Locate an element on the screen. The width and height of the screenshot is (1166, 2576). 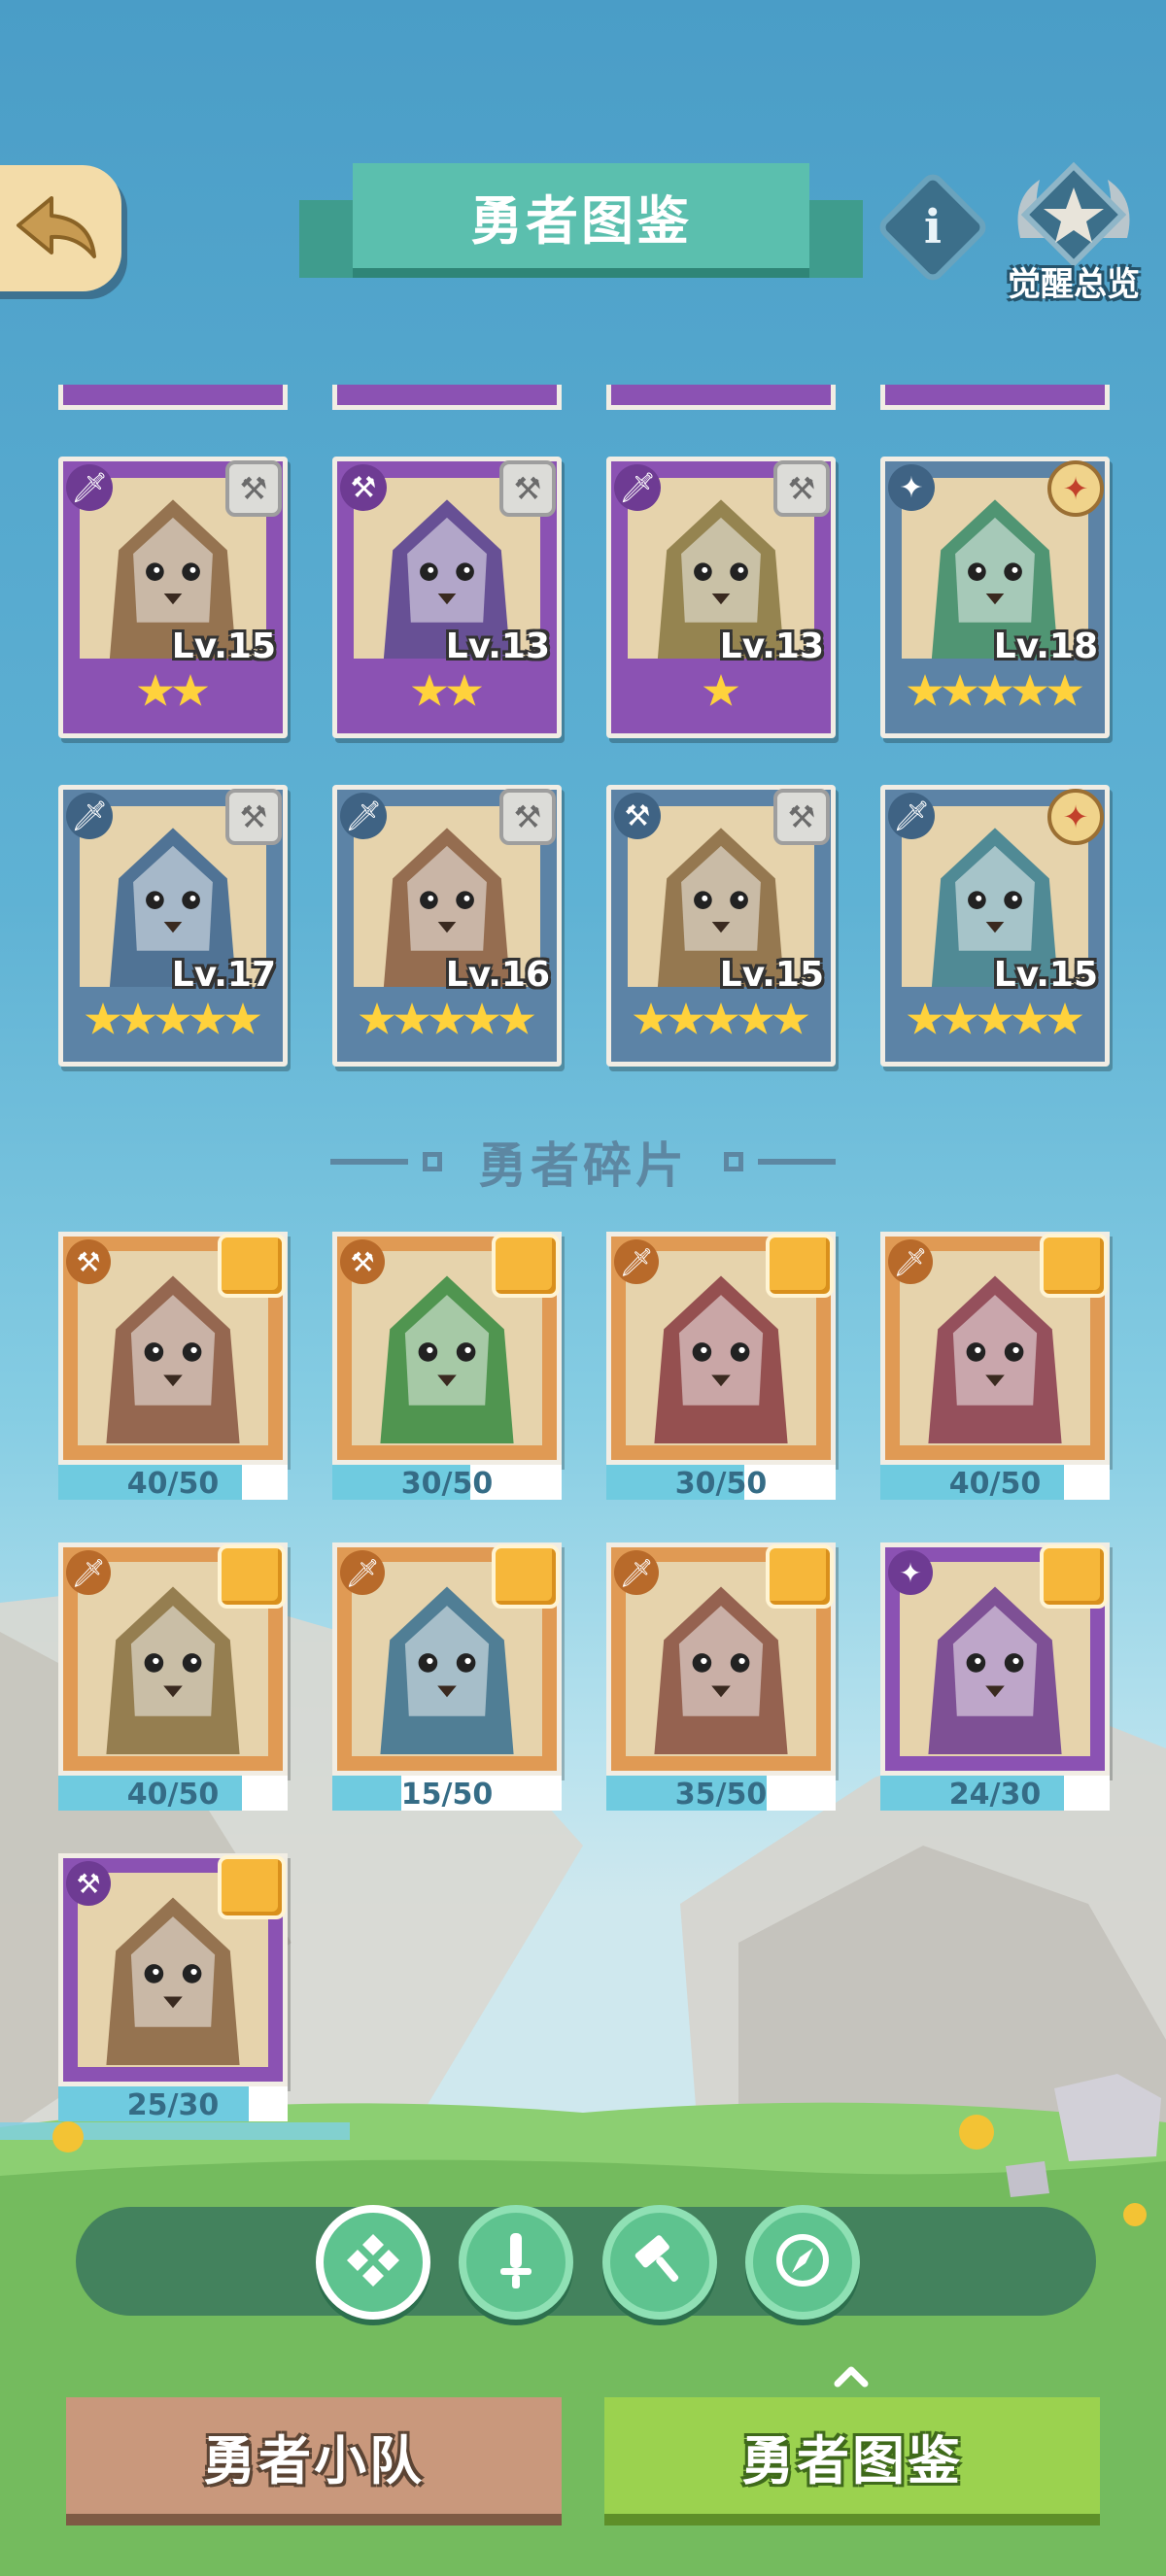
hero-level: Lv.16 is located at coordinates (497, 975).